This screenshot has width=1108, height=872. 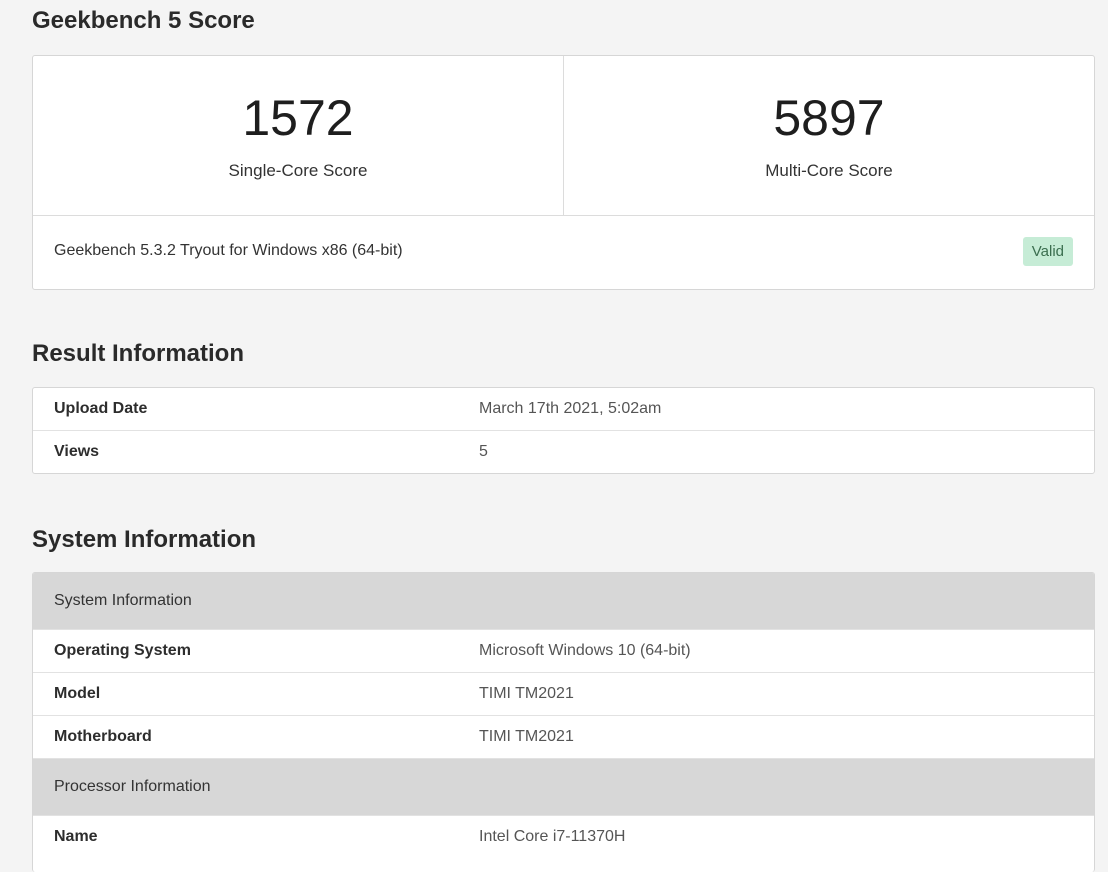 What do you see at coordinates (256, 694) in the screenshot?
I see `model-key: Model` at bounding box center [256, 694].